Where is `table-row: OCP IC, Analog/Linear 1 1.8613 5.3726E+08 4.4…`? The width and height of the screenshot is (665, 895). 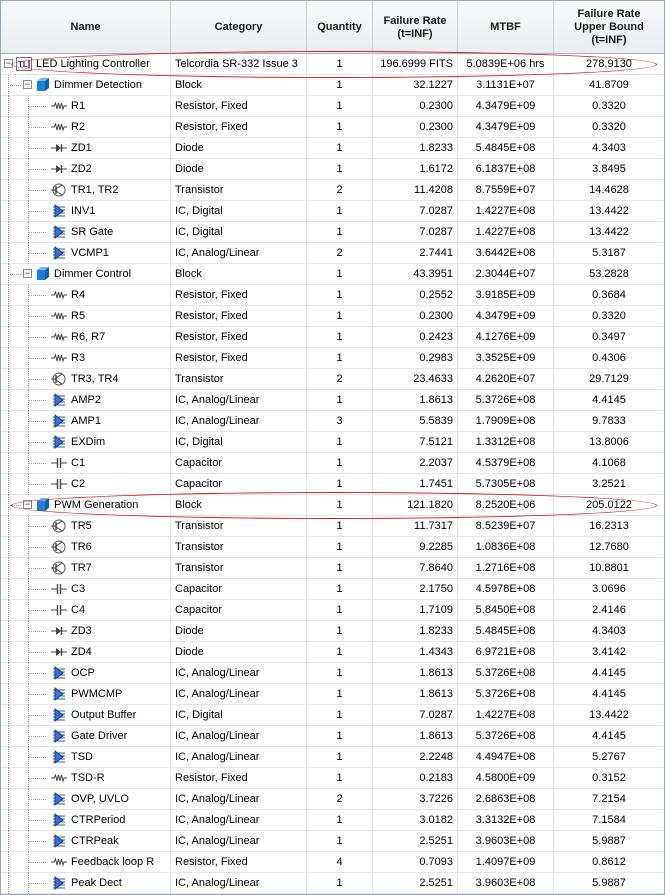
table-row: OCP IC, Analog/Linear 1 1.8613 5.3726E+08 4.4… is located at coordinates (332, 673).